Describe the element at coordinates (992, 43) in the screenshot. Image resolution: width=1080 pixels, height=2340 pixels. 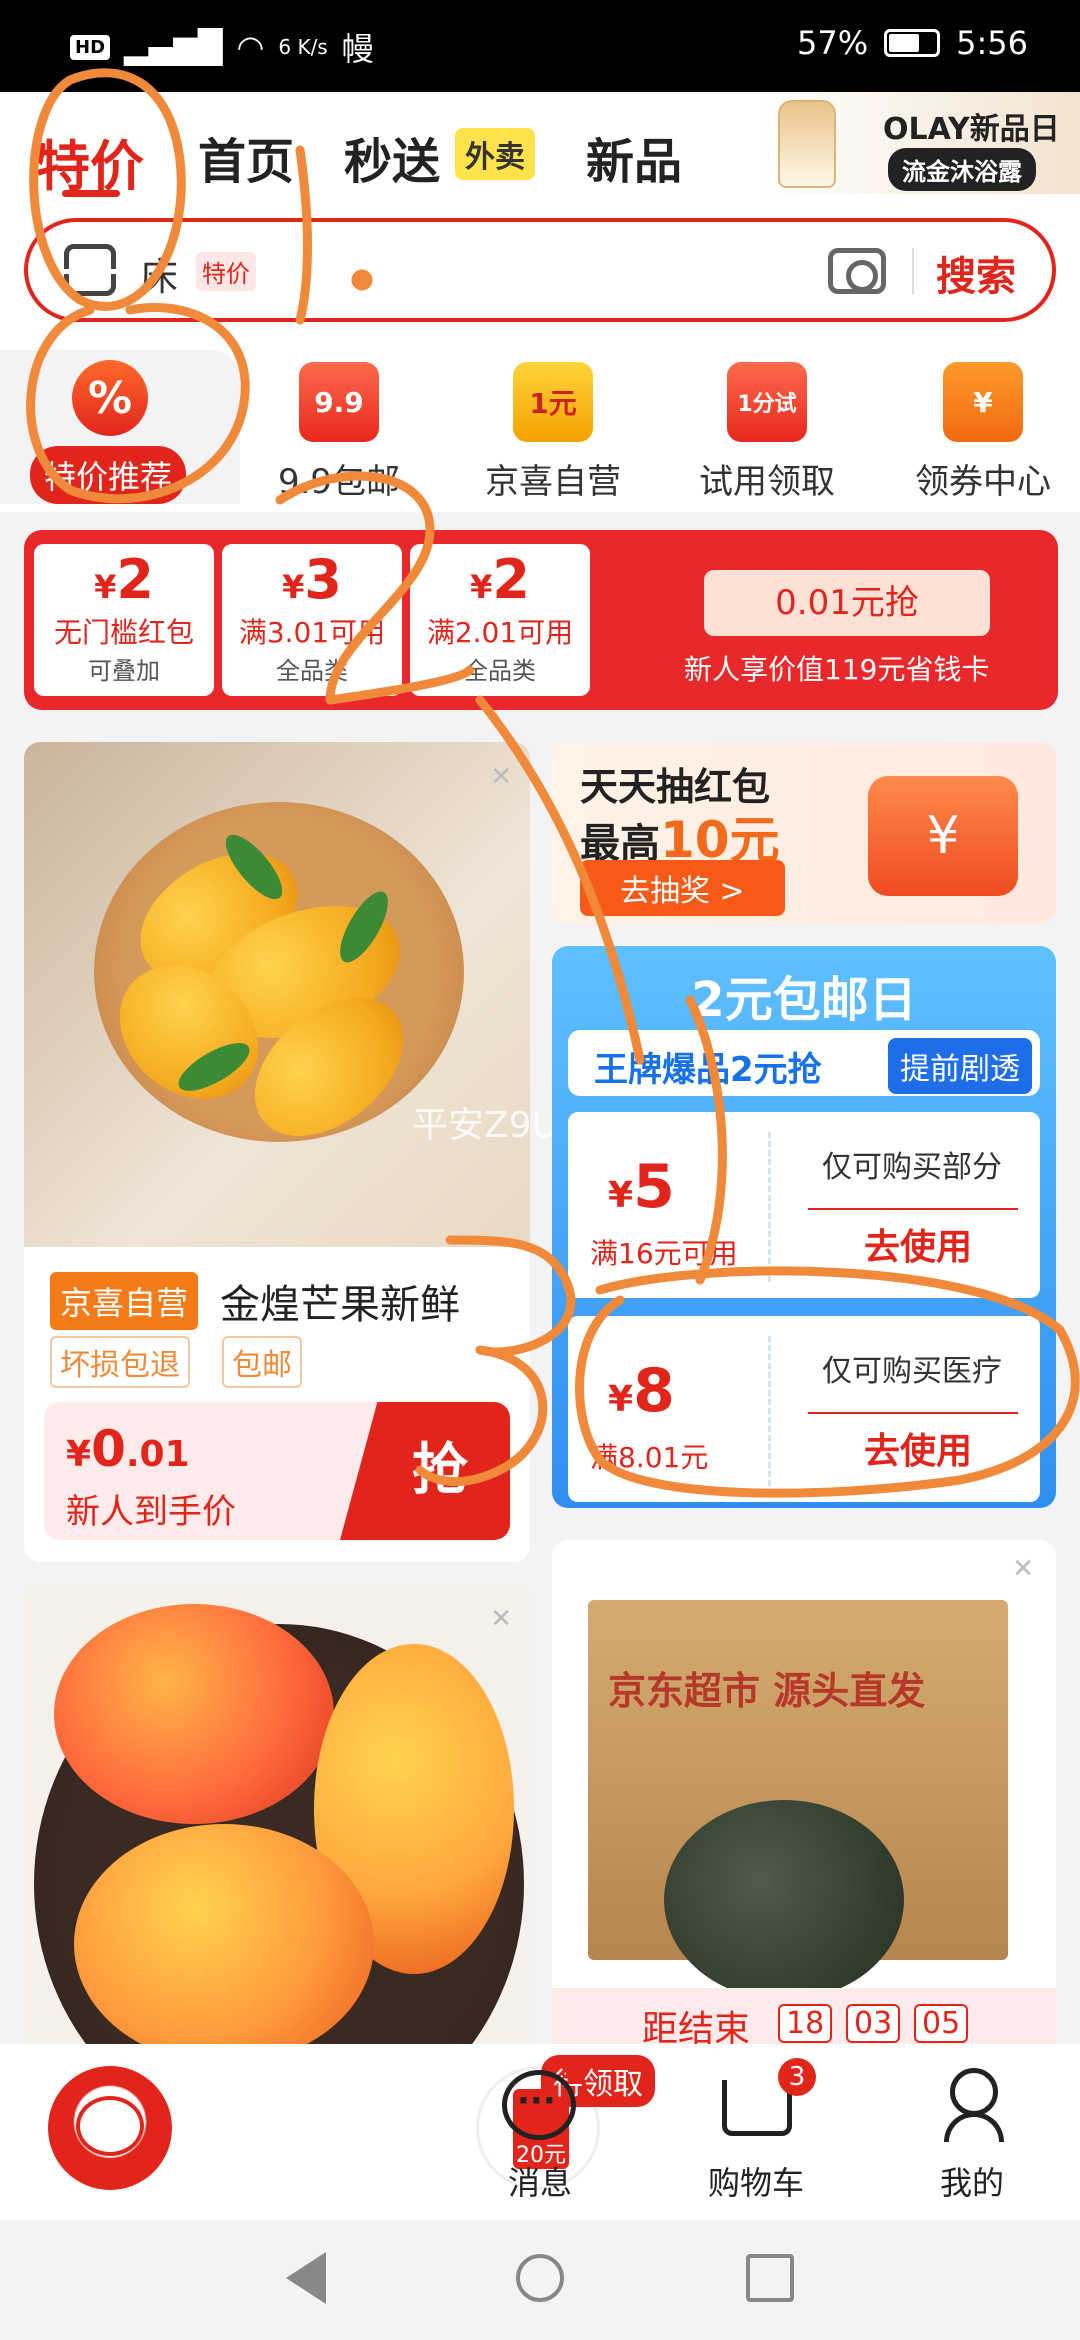
I see `clock: 5:56` at that location.